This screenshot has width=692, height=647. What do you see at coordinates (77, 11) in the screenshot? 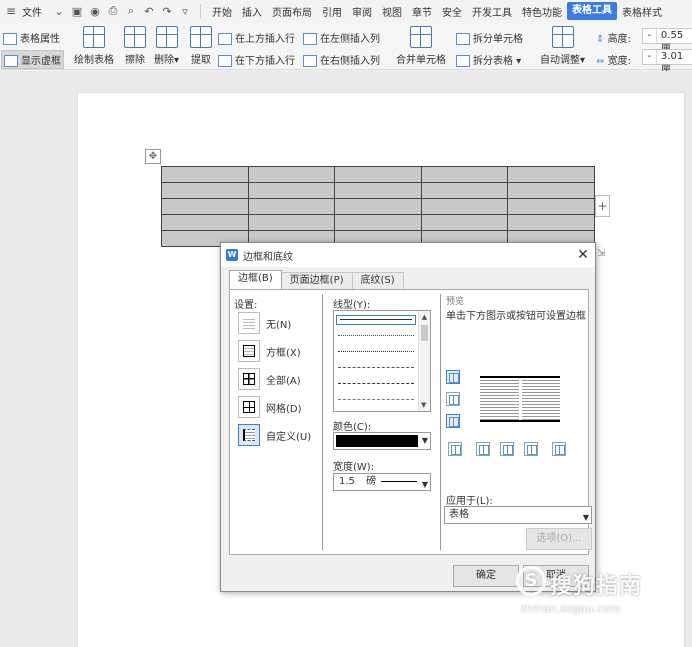
I see `save-icon: ▣` at bounding box center [77, 11].